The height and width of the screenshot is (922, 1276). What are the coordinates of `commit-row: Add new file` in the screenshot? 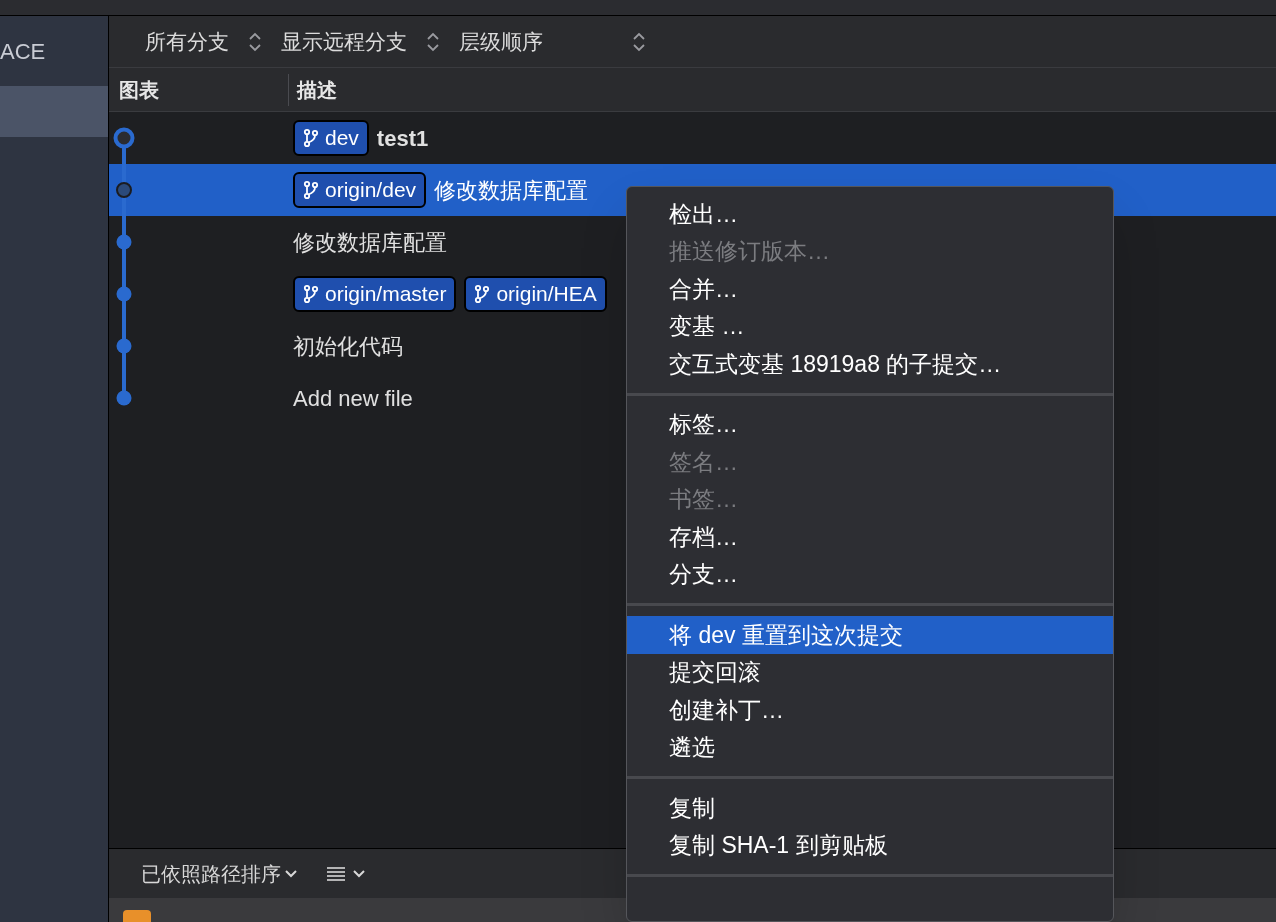 It's located at (367, 398).